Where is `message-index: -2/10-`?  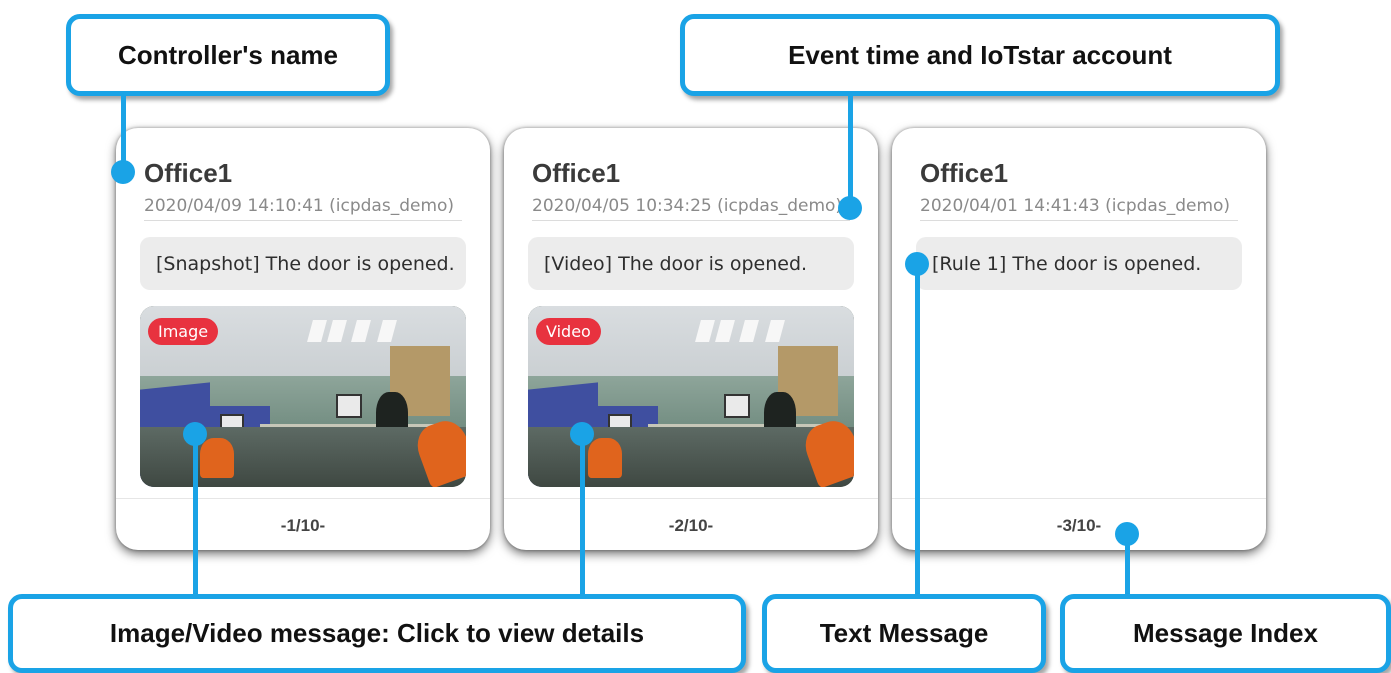
message-index: -2/10- is located at coordinates (691, 525).